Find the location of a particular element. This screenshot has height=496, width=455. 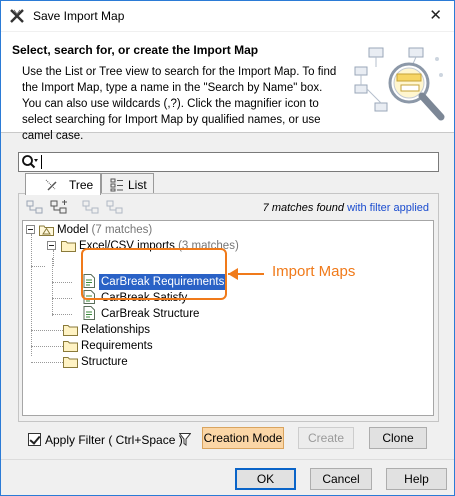

search-tree-illustration-icon is located at coordinates (399, 84).